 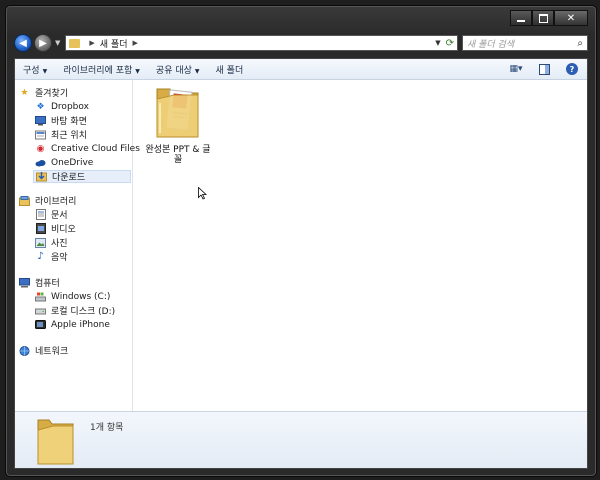 I want to click on recent-pages-dropdown: ▼, so click(x=57, y=43).